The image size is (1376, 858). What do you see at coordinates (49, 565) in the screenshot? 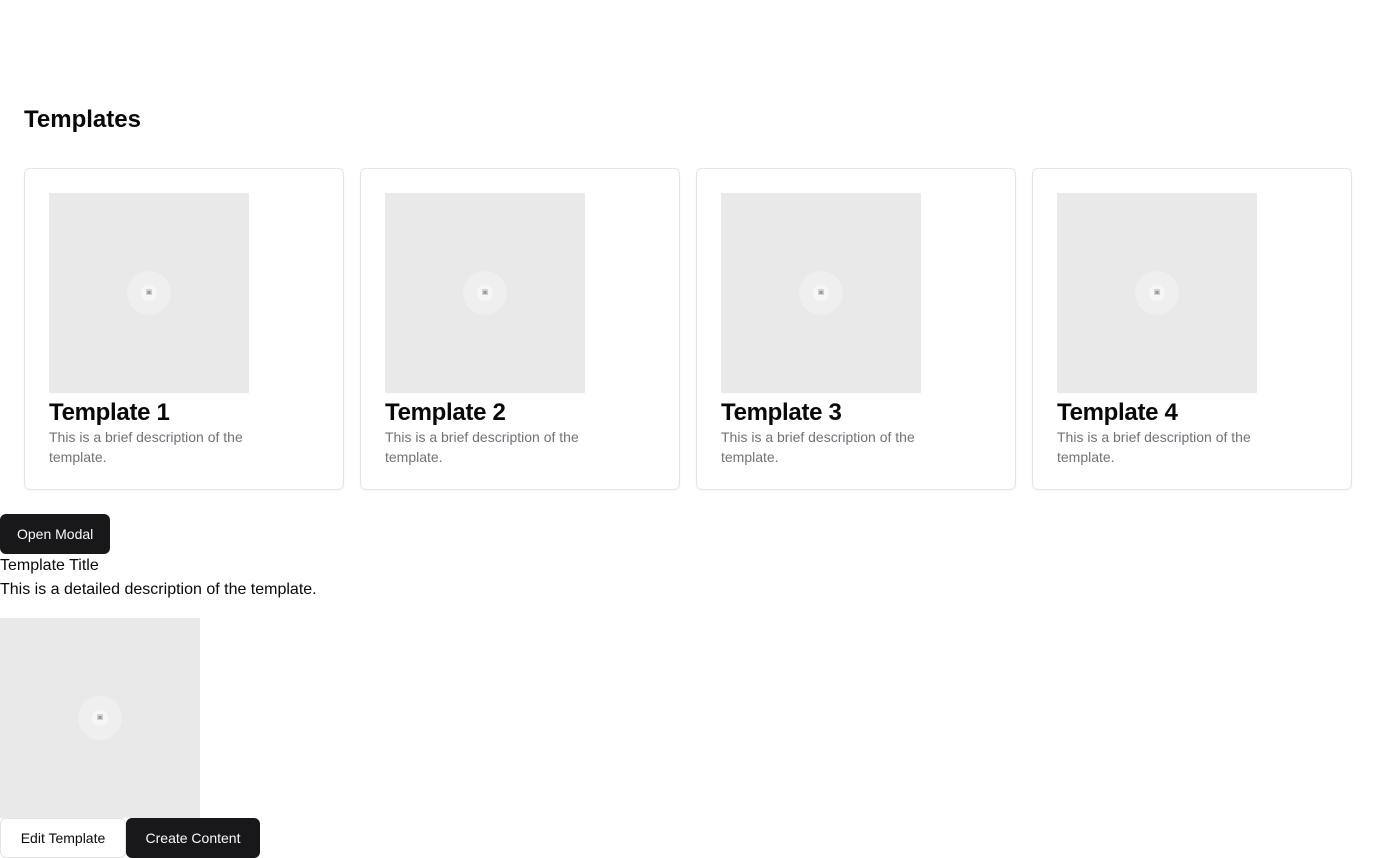
I see `modal-title: Template Title` at bounding box center [49, 565].